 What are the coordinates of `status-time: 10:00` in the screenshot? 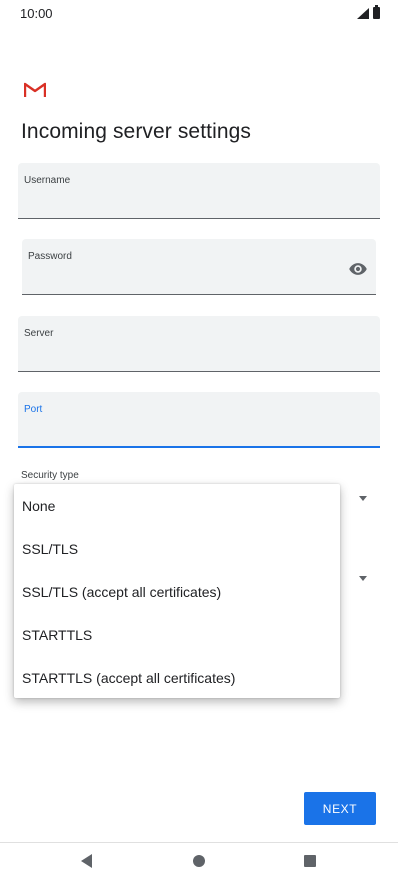 It's located at (36, 13).